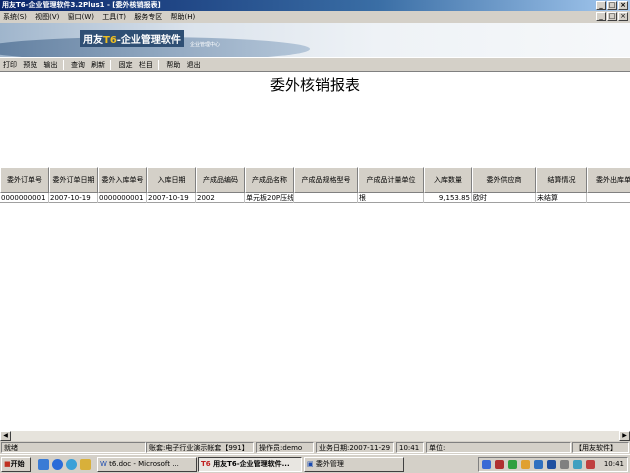 This screenshot has width=630, height=473. What do you see at coordinates (601, 5) in the screenshot?
I see `minimize-button: _` at bounding box center [601, 5].